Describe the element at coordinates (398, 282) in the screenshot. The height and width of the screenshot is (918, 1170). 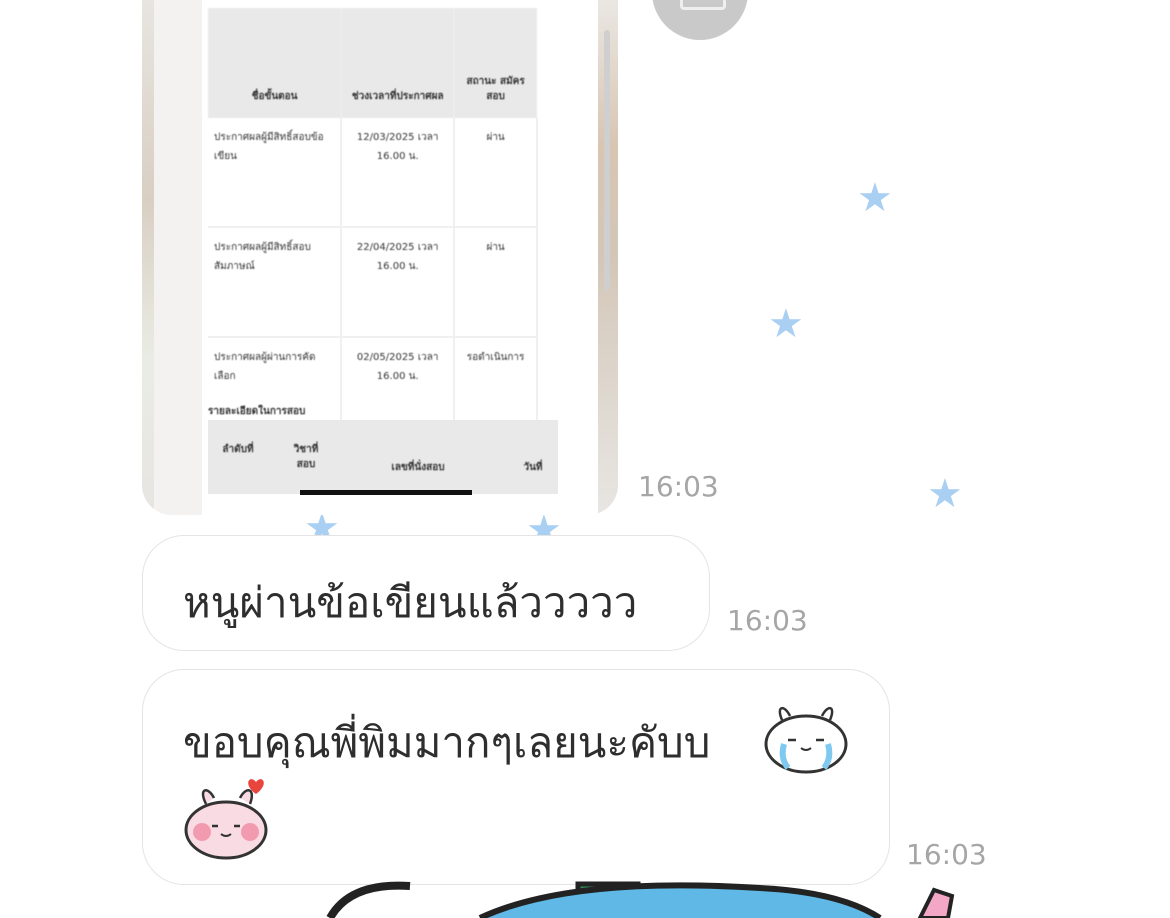
I see `table-cell: 22/04/2025 เวลา 16.00 น.` at that location.